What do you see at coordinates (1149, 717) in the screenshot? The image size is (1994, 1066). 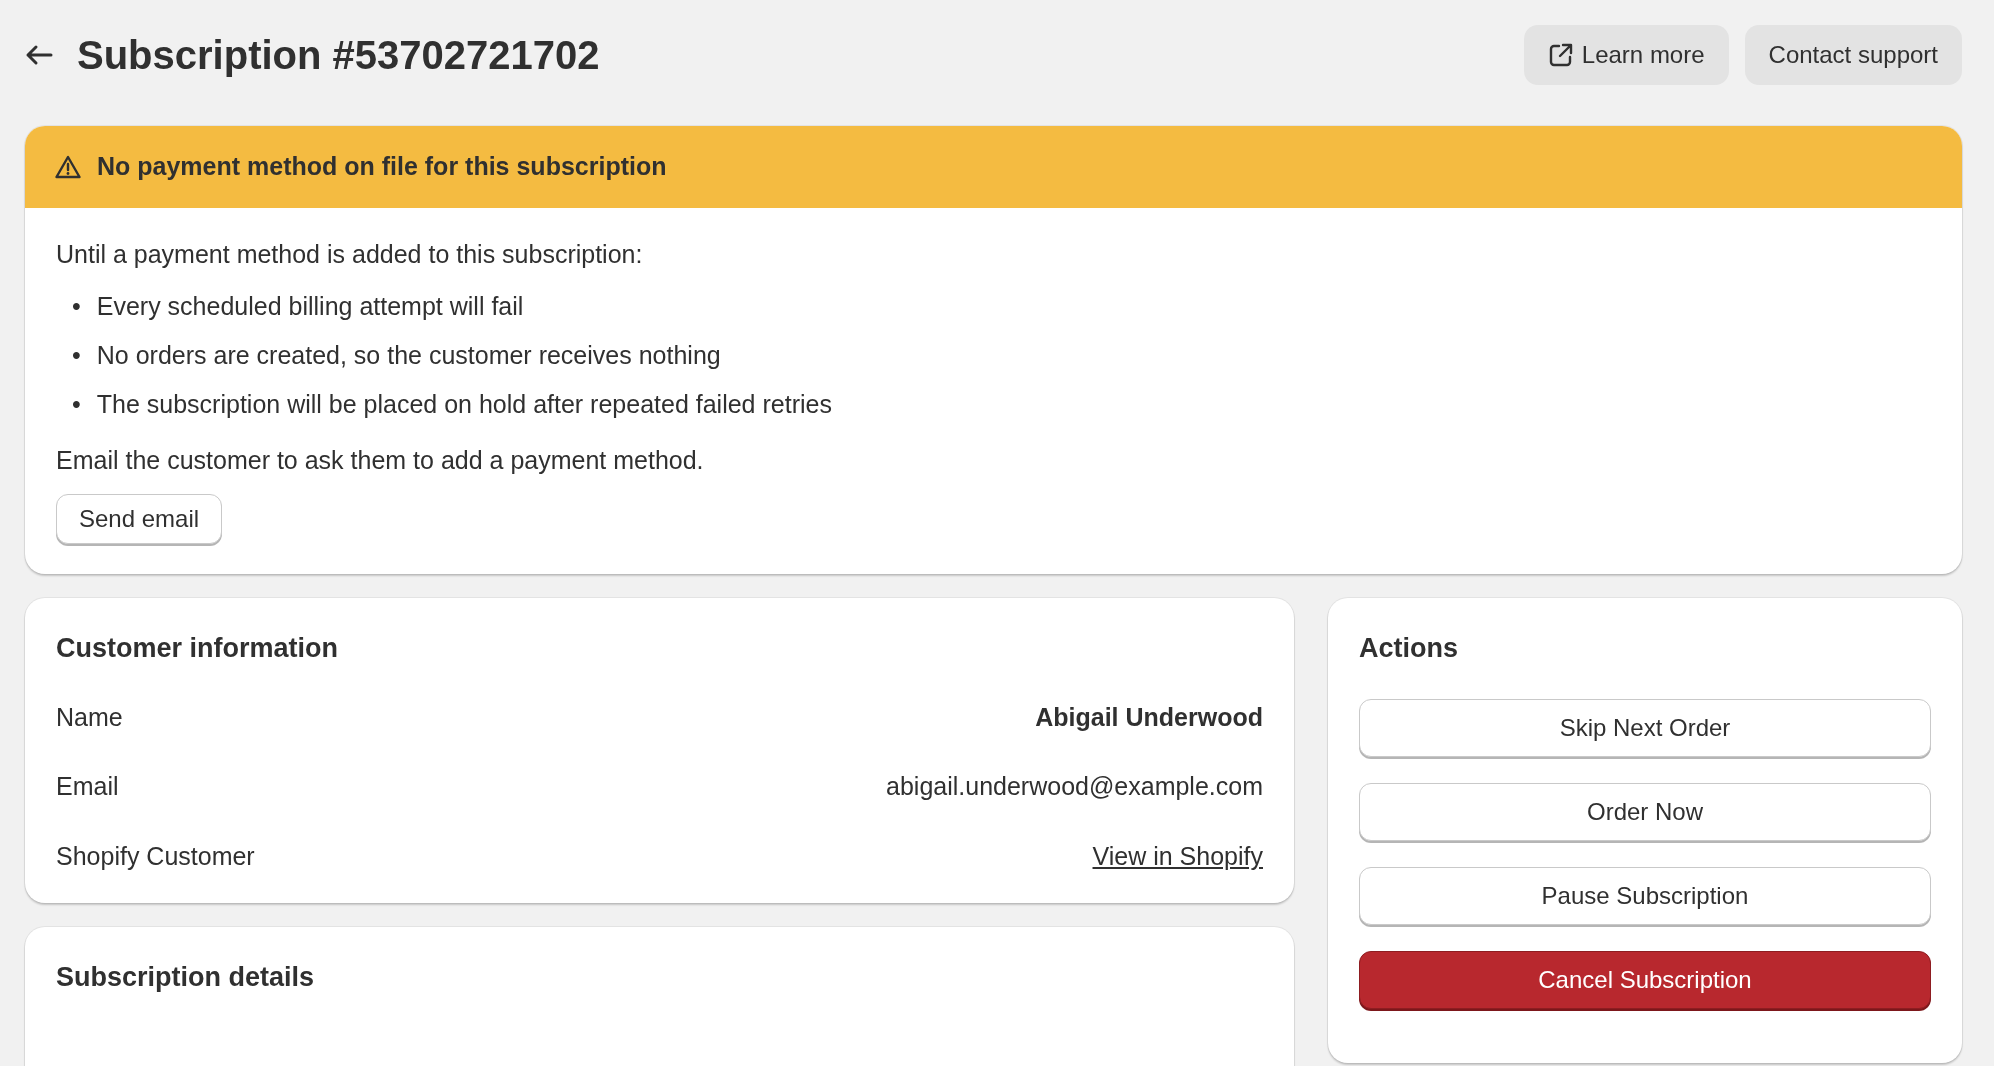 I see `field-value: Abigail Underwood` at bounding box center [1149, 717].